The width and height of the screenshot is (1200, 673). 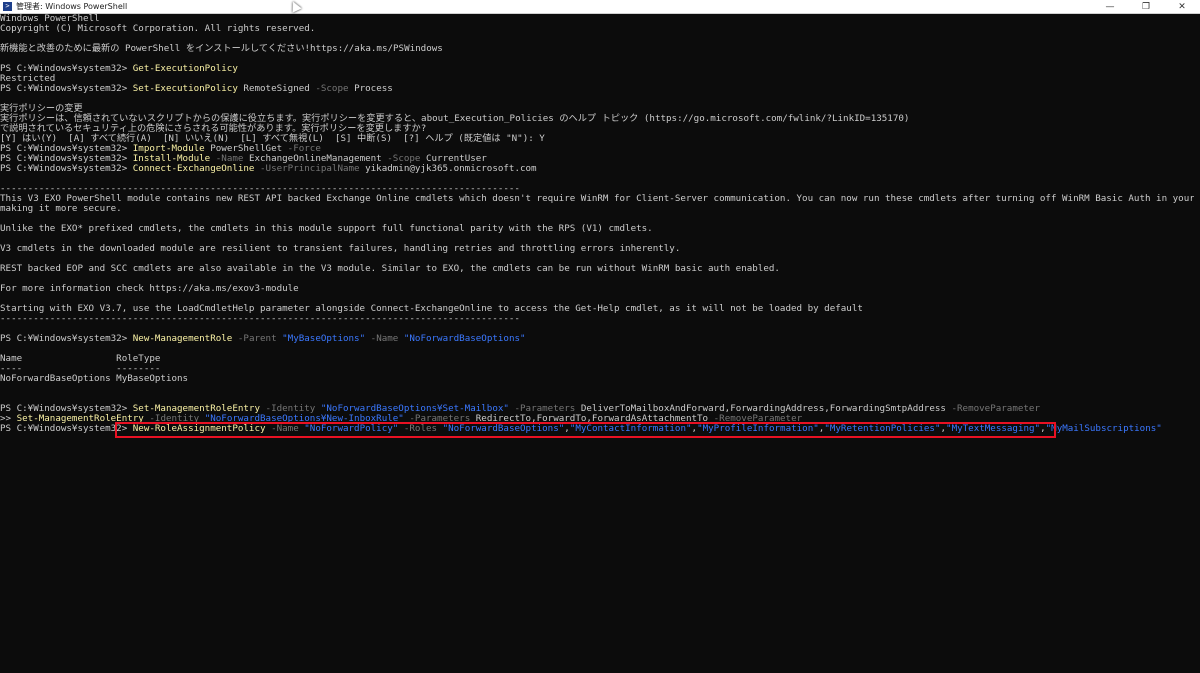 What do you see at coordinates (585, 430) in the screenshot?
I see `highlight-box` at bounding box center [585, 430].